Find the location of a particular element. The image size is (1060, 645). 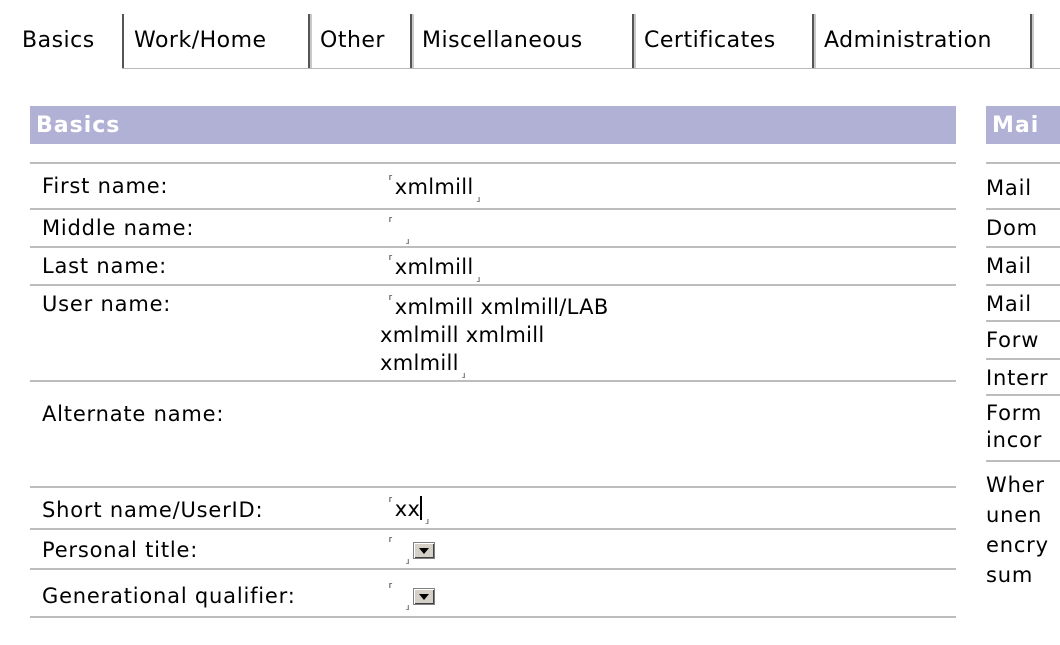

first-name-label: First name: is located at coordinates (105, 186).